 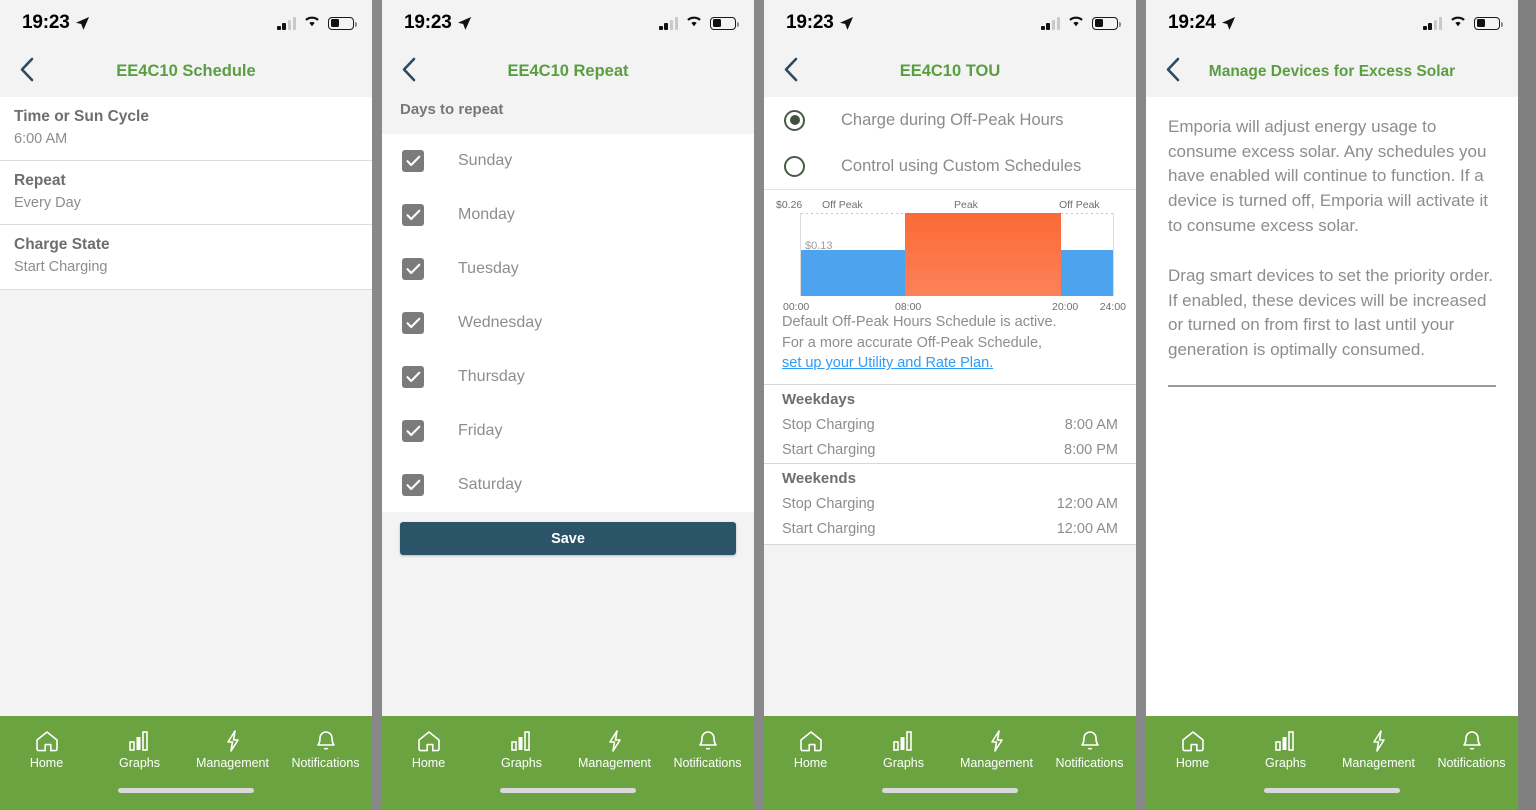 What do you see at coordinates (568, 485) in the screenshot?
I see `list-item: Saturday` at bounding box center [568, 485].